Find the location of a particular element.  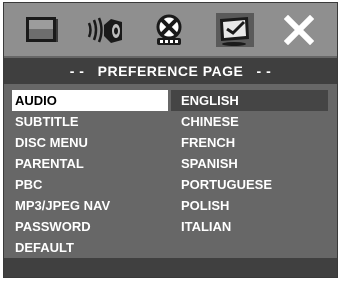

menu-item-default: DEFAULT is located at coordinates (90, 247).